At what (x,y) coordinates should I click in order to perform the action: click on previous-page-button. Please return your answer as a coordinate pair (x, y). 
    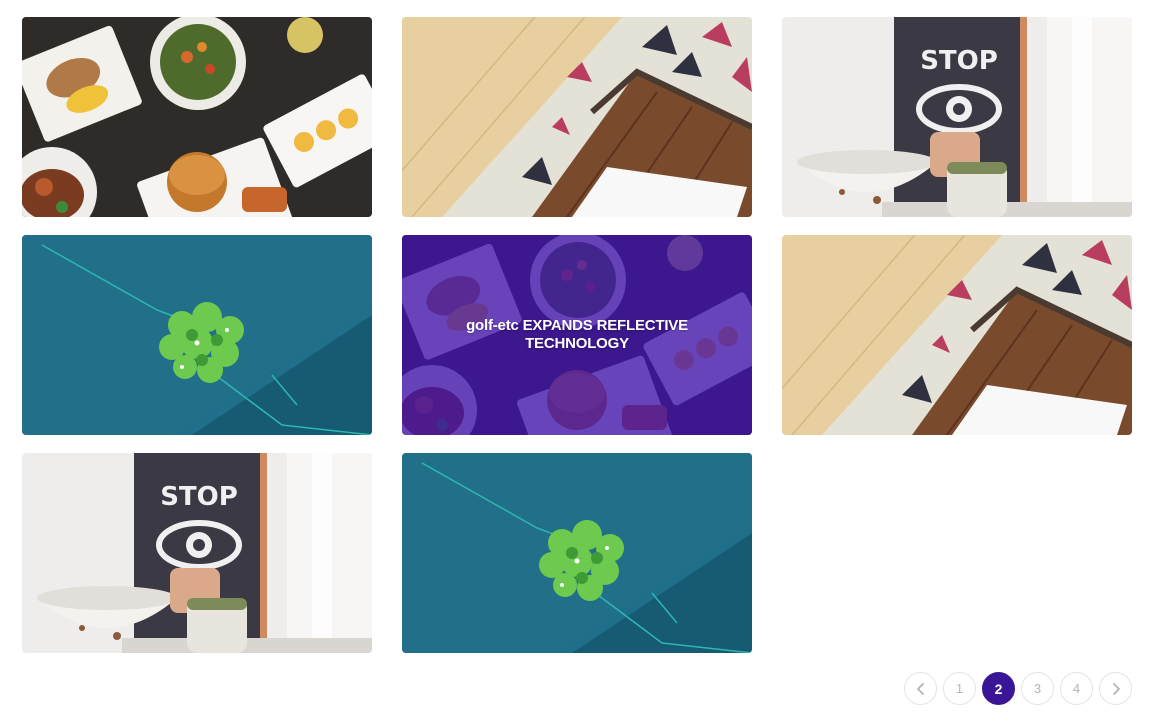
    Looking at the image, I should click on (920, 688).